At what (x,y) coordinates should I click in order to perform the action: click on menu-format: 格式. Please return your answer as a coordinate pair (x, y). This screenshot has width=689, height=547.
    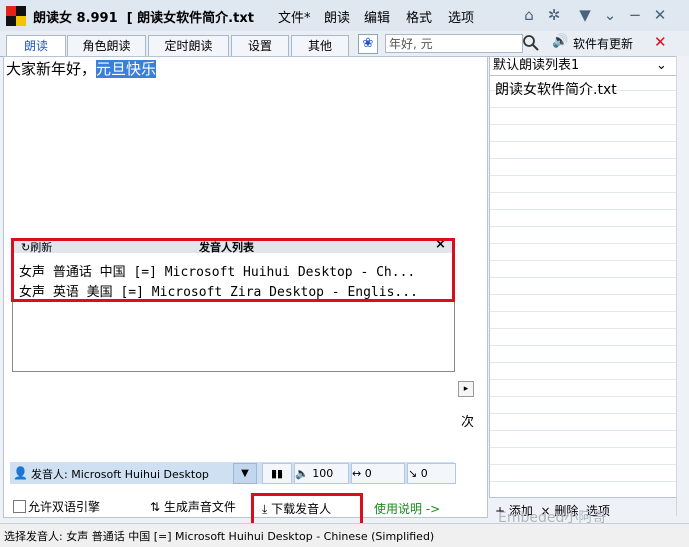
    Looking at the image, I should click on (419, 16).